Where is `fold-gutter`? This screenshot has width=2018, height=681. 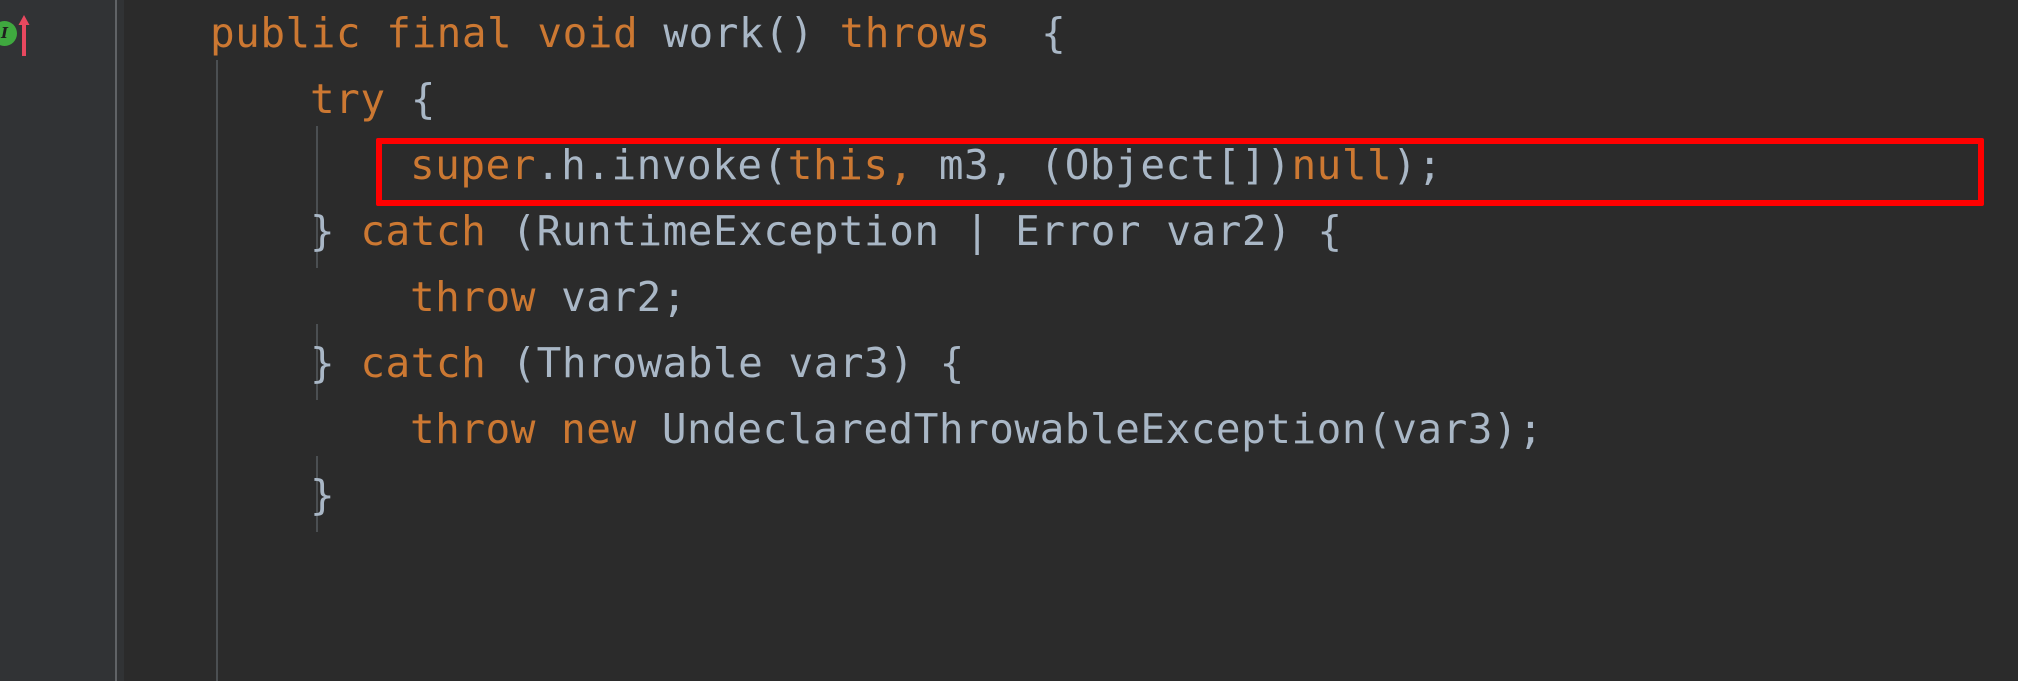 fold-gutter is located at coordinates (128, 340).